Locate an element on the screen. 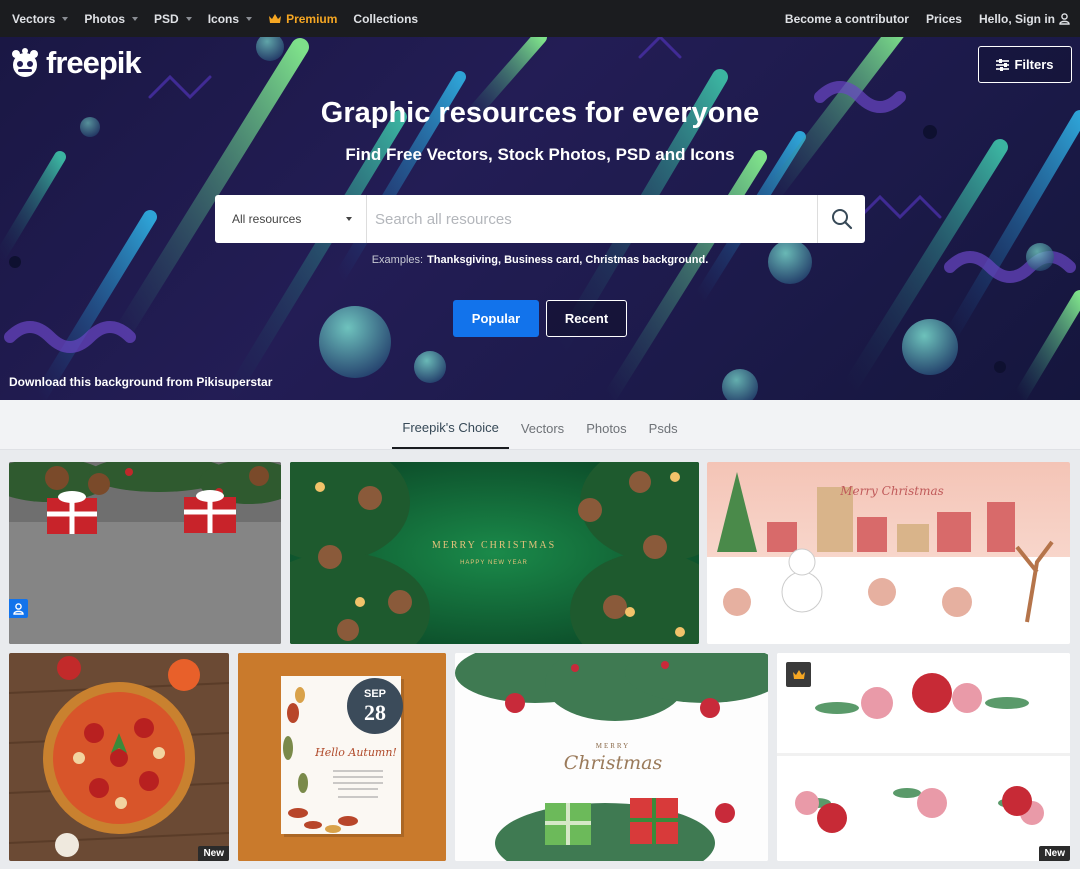 This screenshot has height=869, width=1080. tab-psds: Psds is located at coordinates (663, 424).